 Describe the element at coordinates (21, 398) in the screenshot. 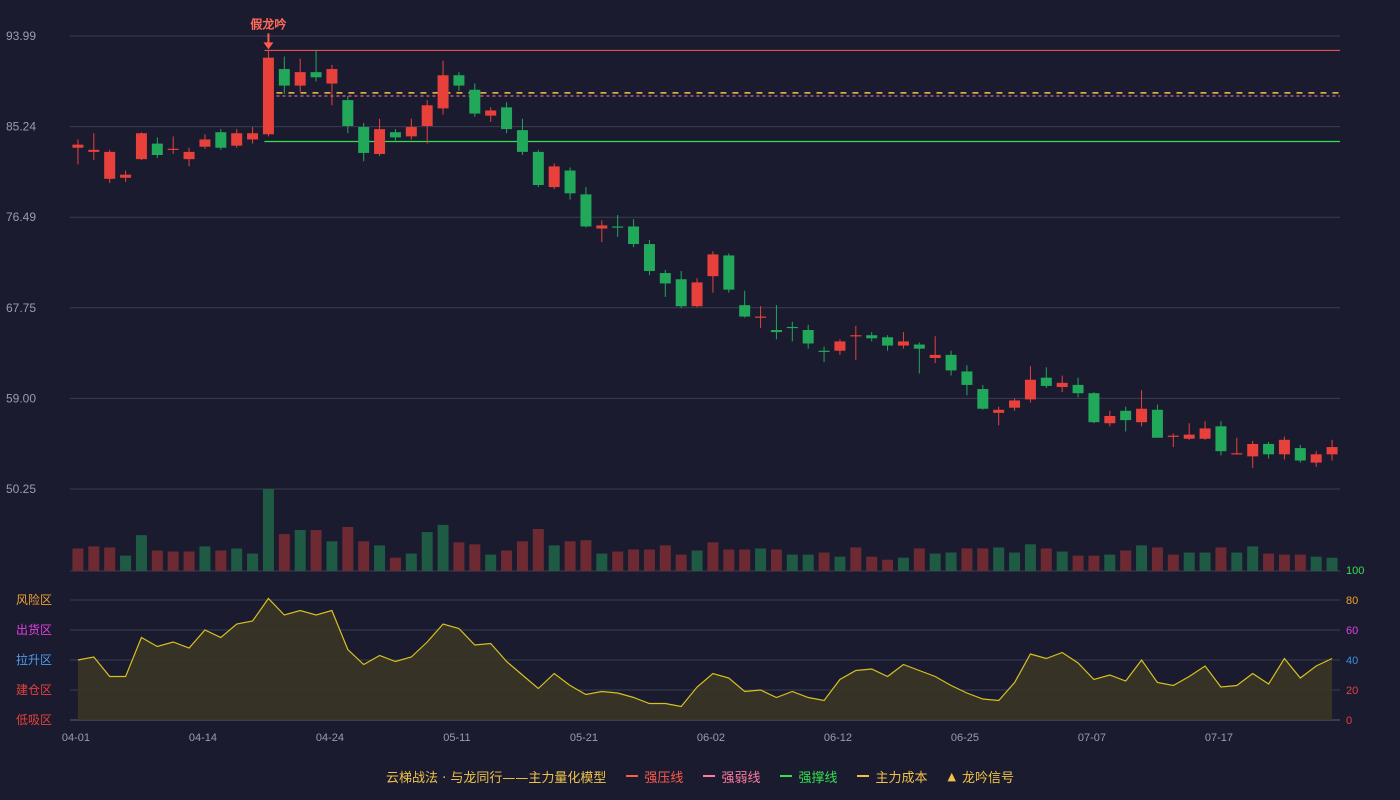

I see `price-tick-label: 59.00` at that location.